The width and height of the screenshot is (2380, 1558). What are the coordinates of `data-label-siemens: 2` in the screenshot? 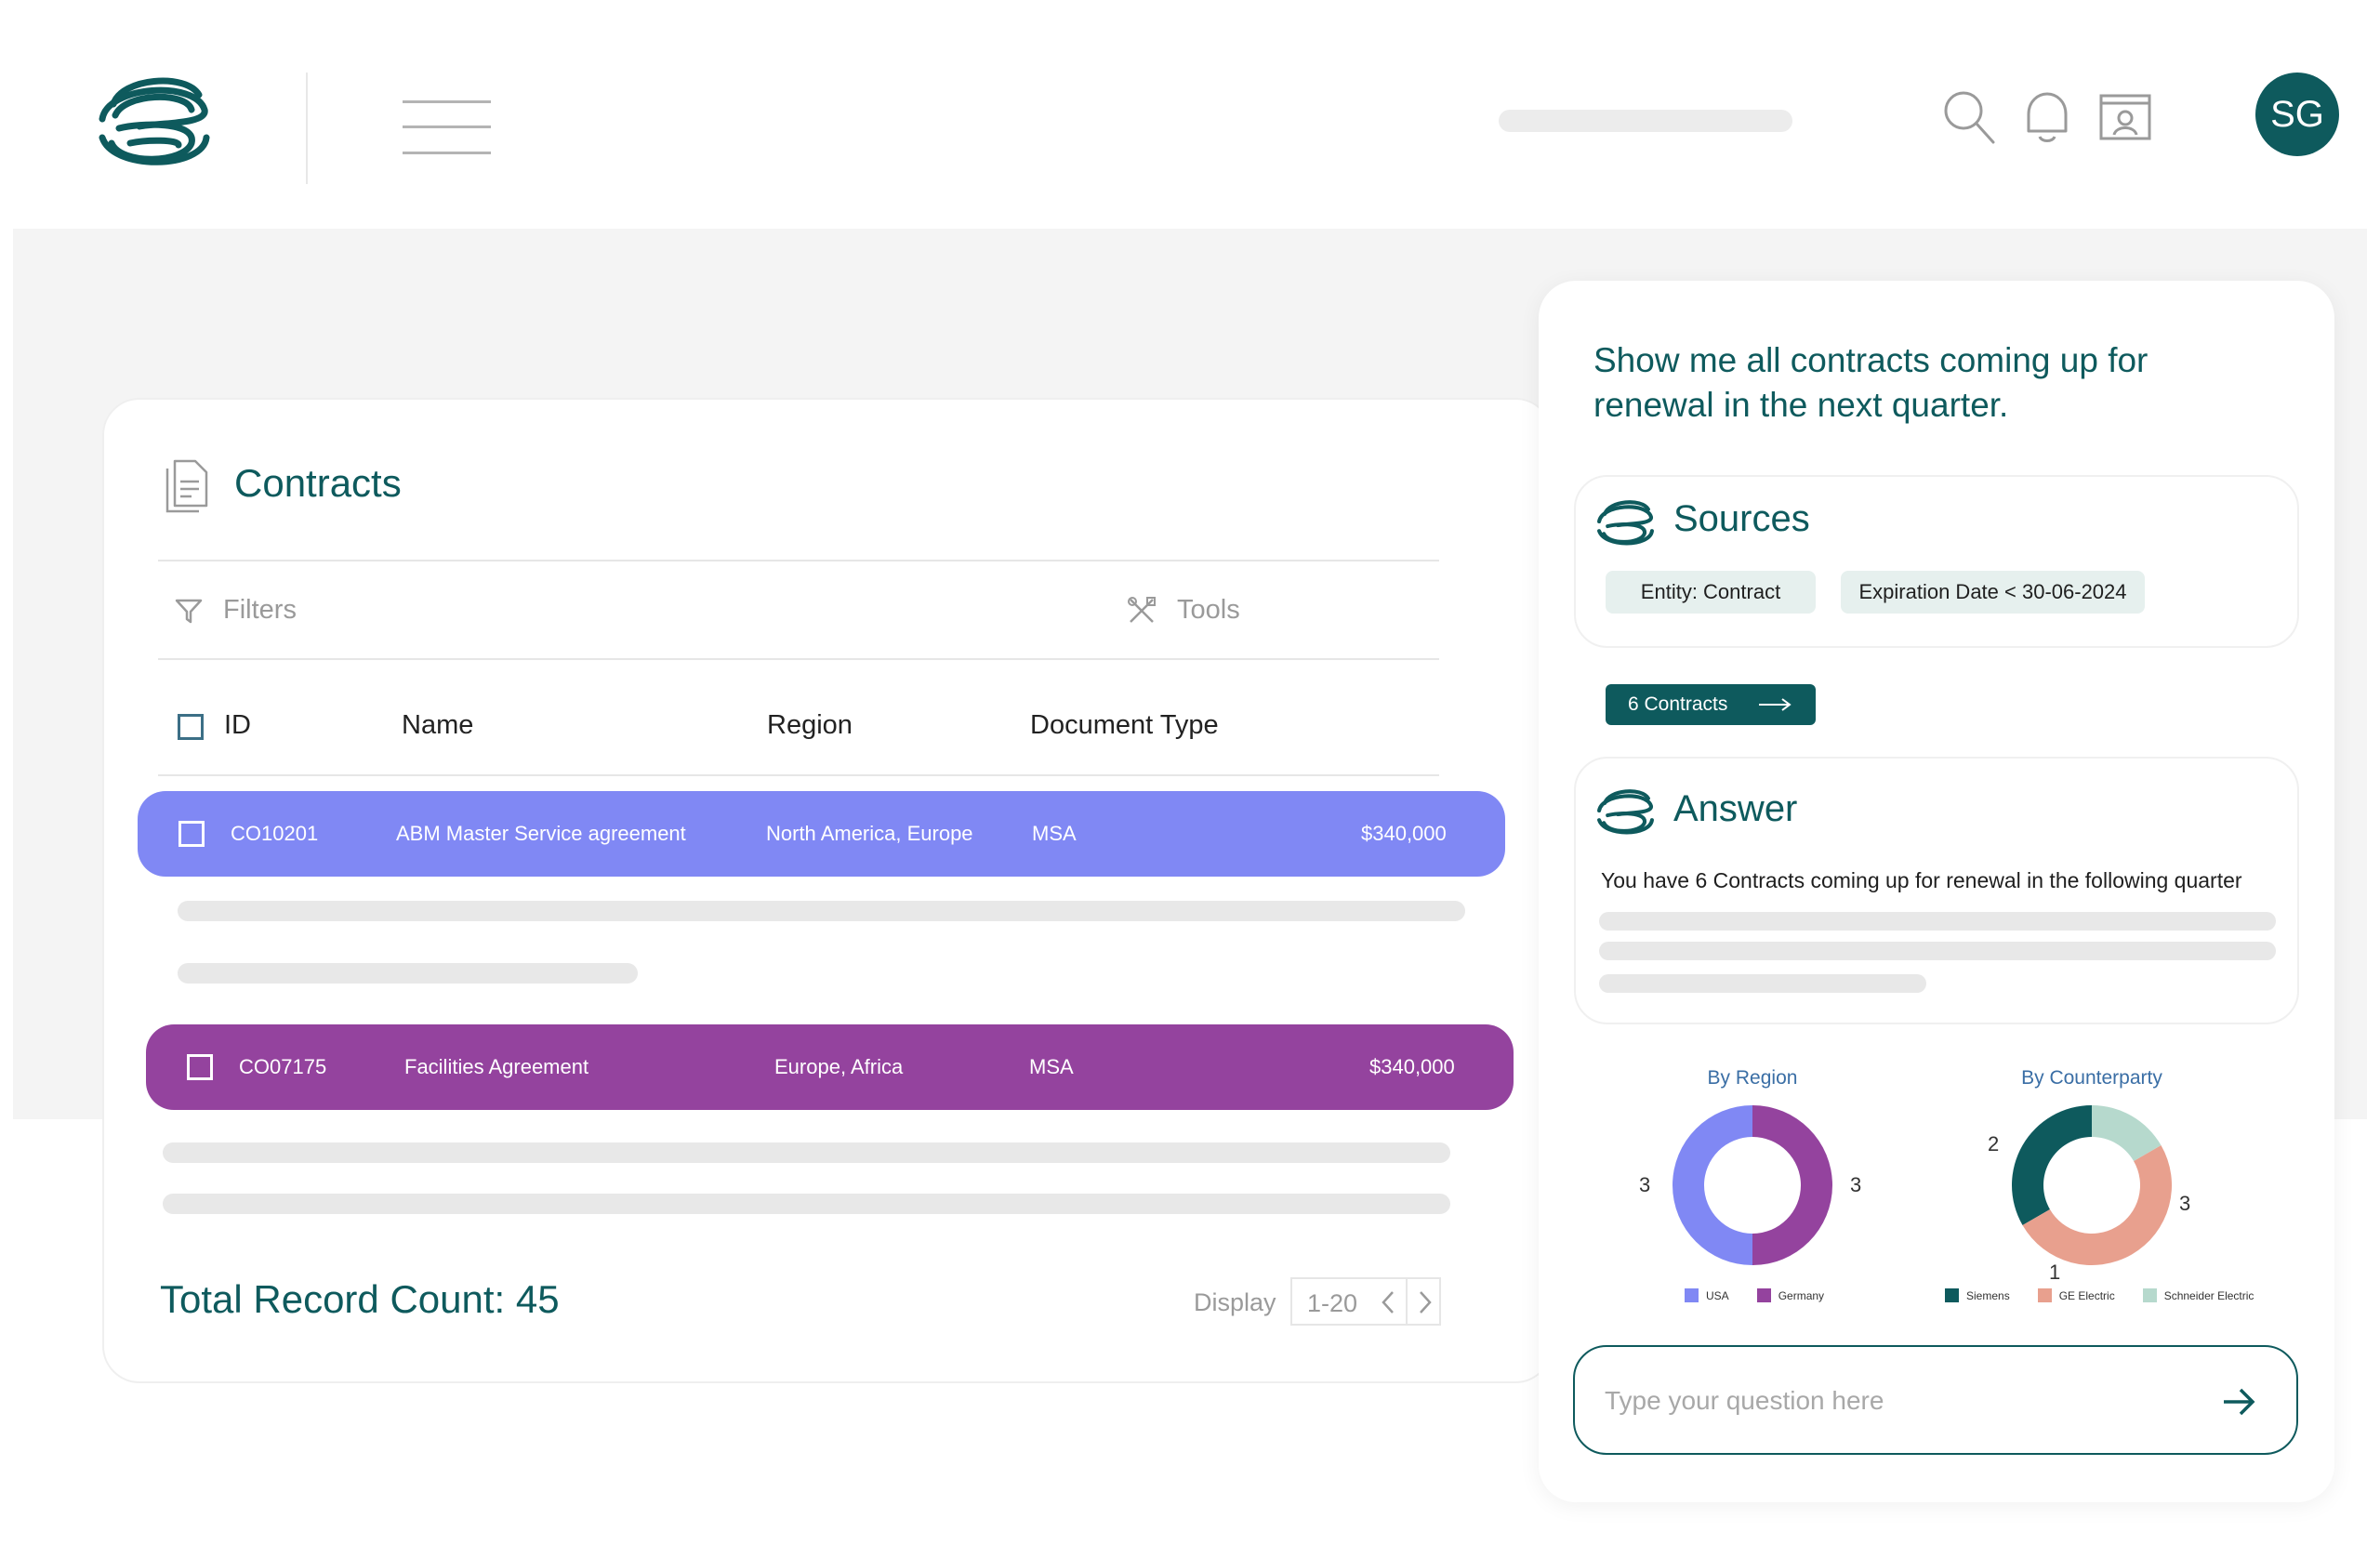 It's located at (1994, 1143).